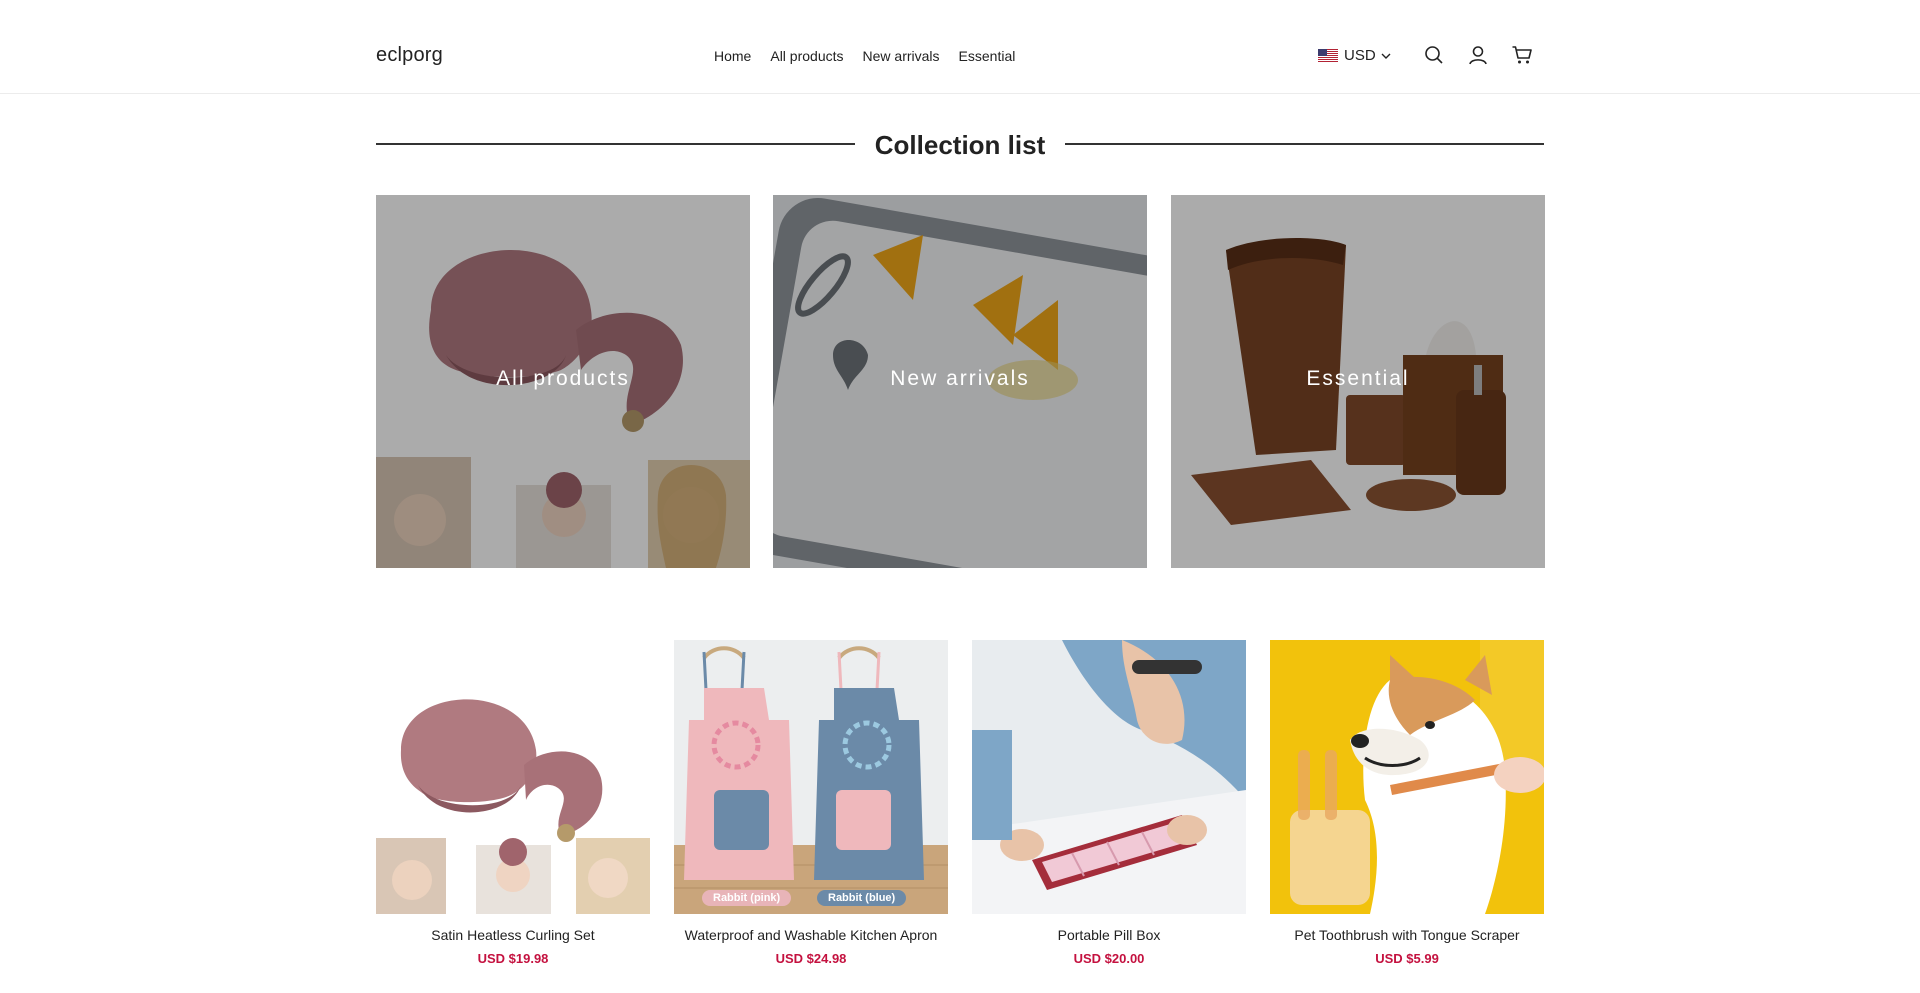 Image resolution: width=1920 pixels, height=993 pixels. What do you see at coordinates (732, 56) in the screenshot?
I see `nav-home: Home` at bounding box center [732, 56].